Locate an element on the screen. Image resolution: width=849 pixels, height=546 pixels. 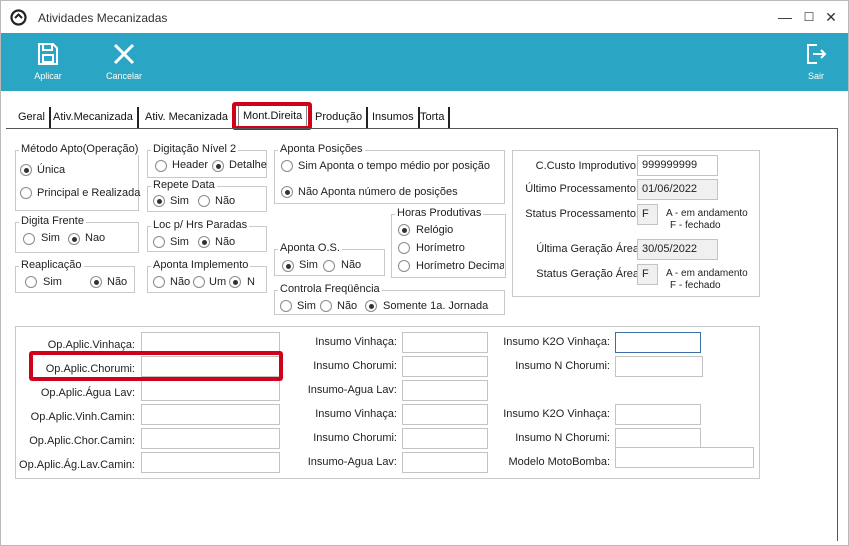
loc-nao-radio is located at coordinates (204, 242).